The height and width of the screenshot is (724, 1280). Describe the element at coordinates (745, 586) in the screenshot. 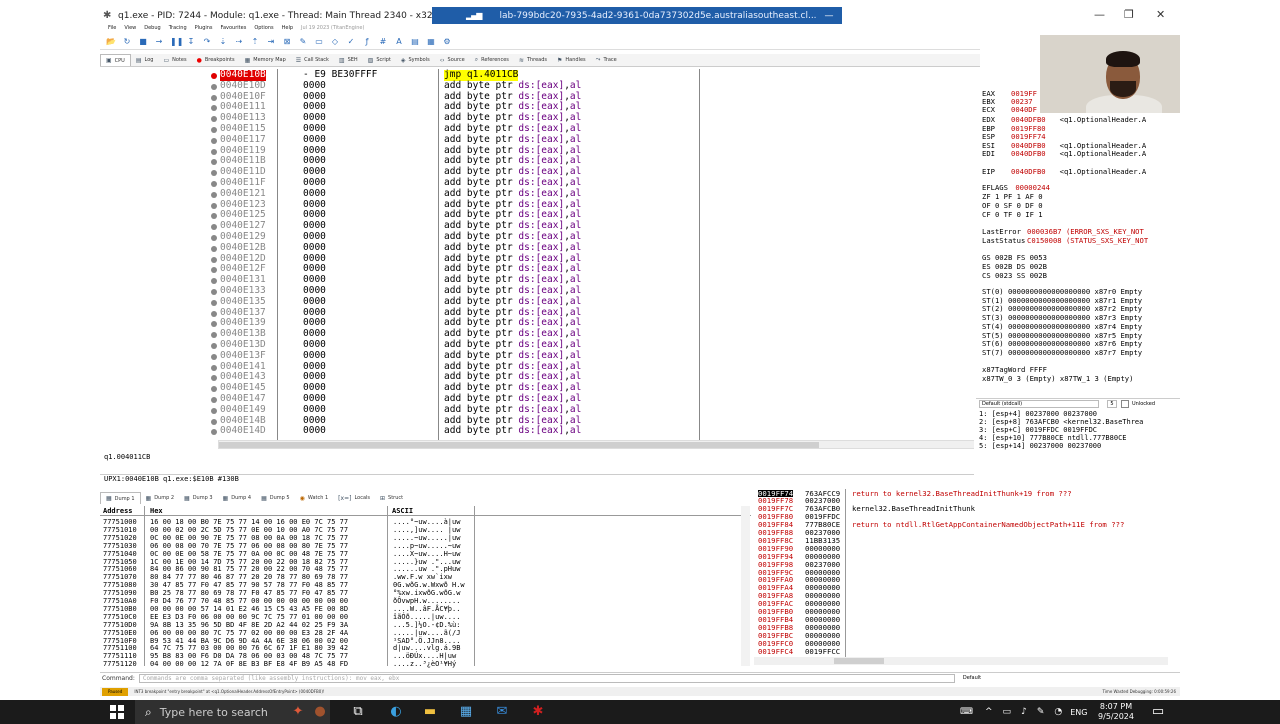

I see `dump-vertical-scrollbar` at that location.